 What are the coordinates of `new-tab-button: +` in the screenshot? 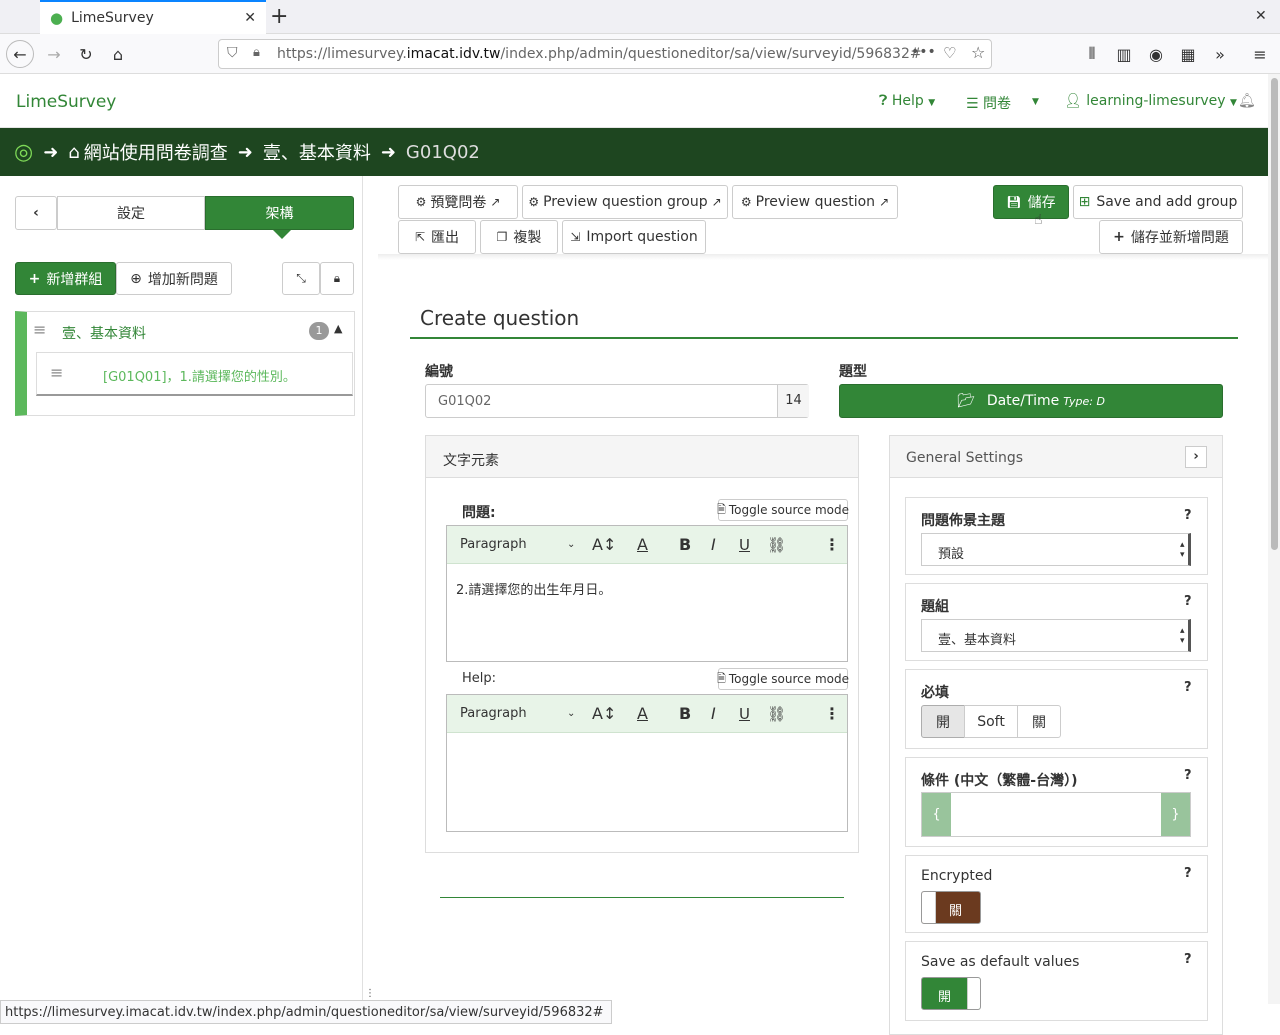 It's located at (279, 16).